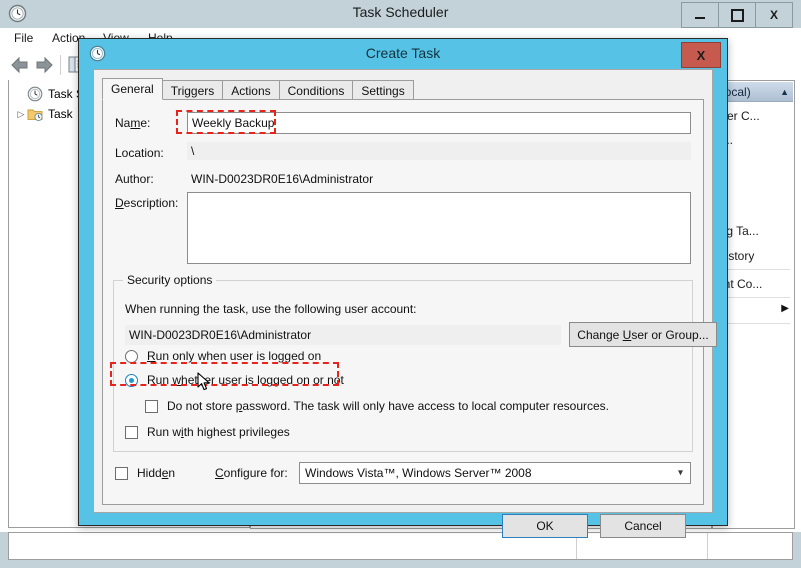 The width and height of the screenshot is (801, 568). What do you see at coordinates (60, 114) in the screenshot?
I see `tree-item-label: Task` at bounding box center [60, 114].